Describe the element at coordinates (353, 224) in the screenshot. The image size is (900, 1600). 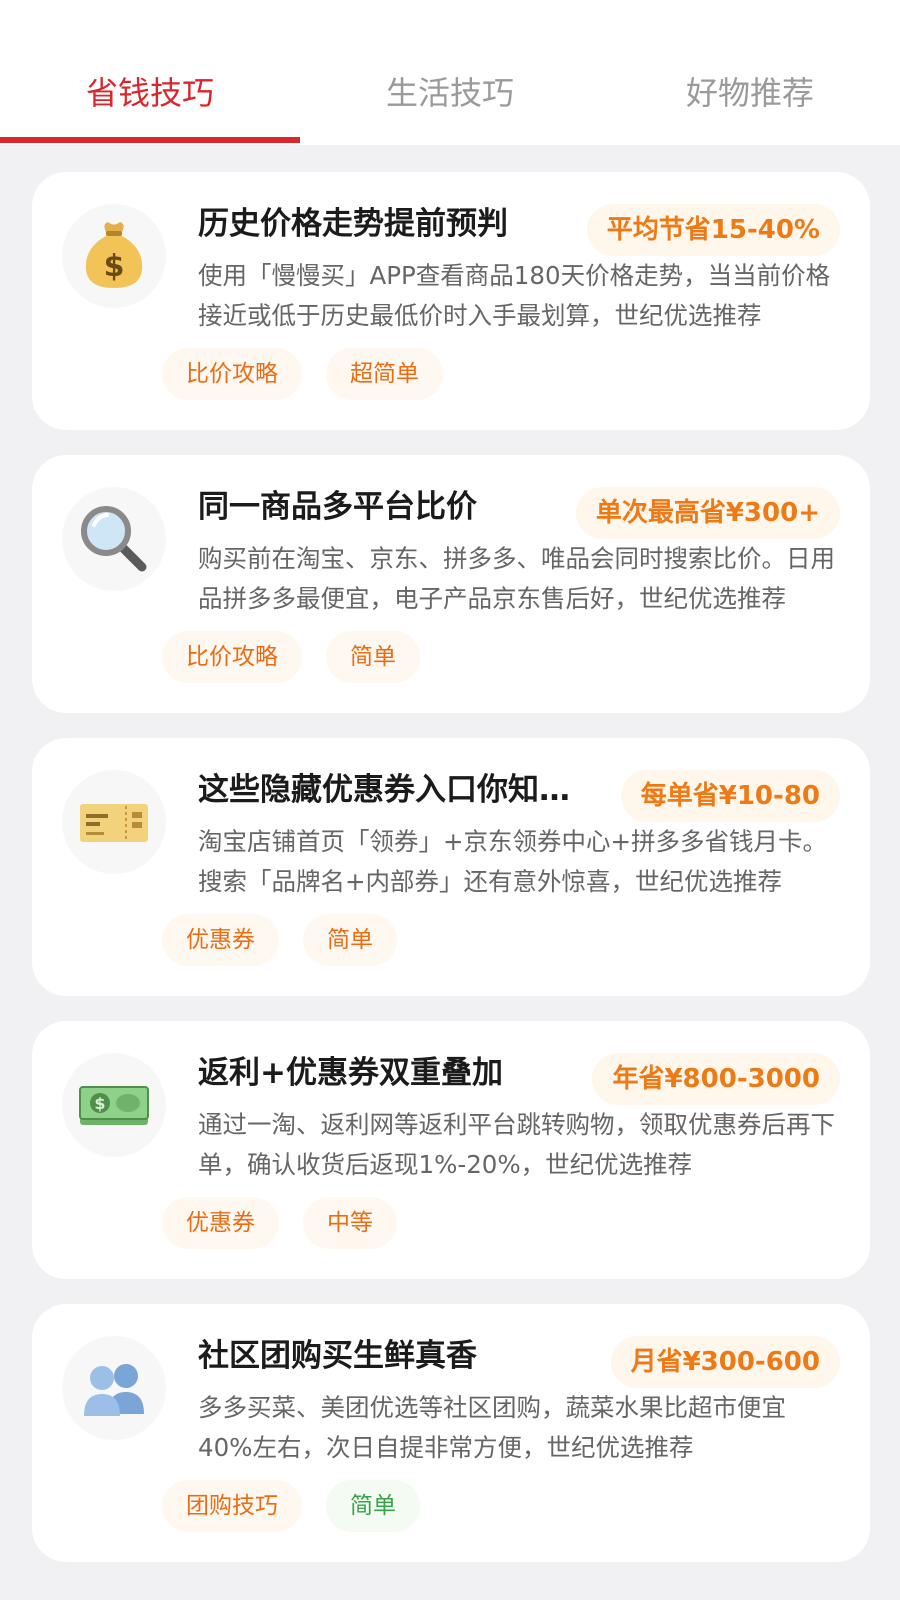
I see `card-title: 历史价格走势提前预判` at that location.